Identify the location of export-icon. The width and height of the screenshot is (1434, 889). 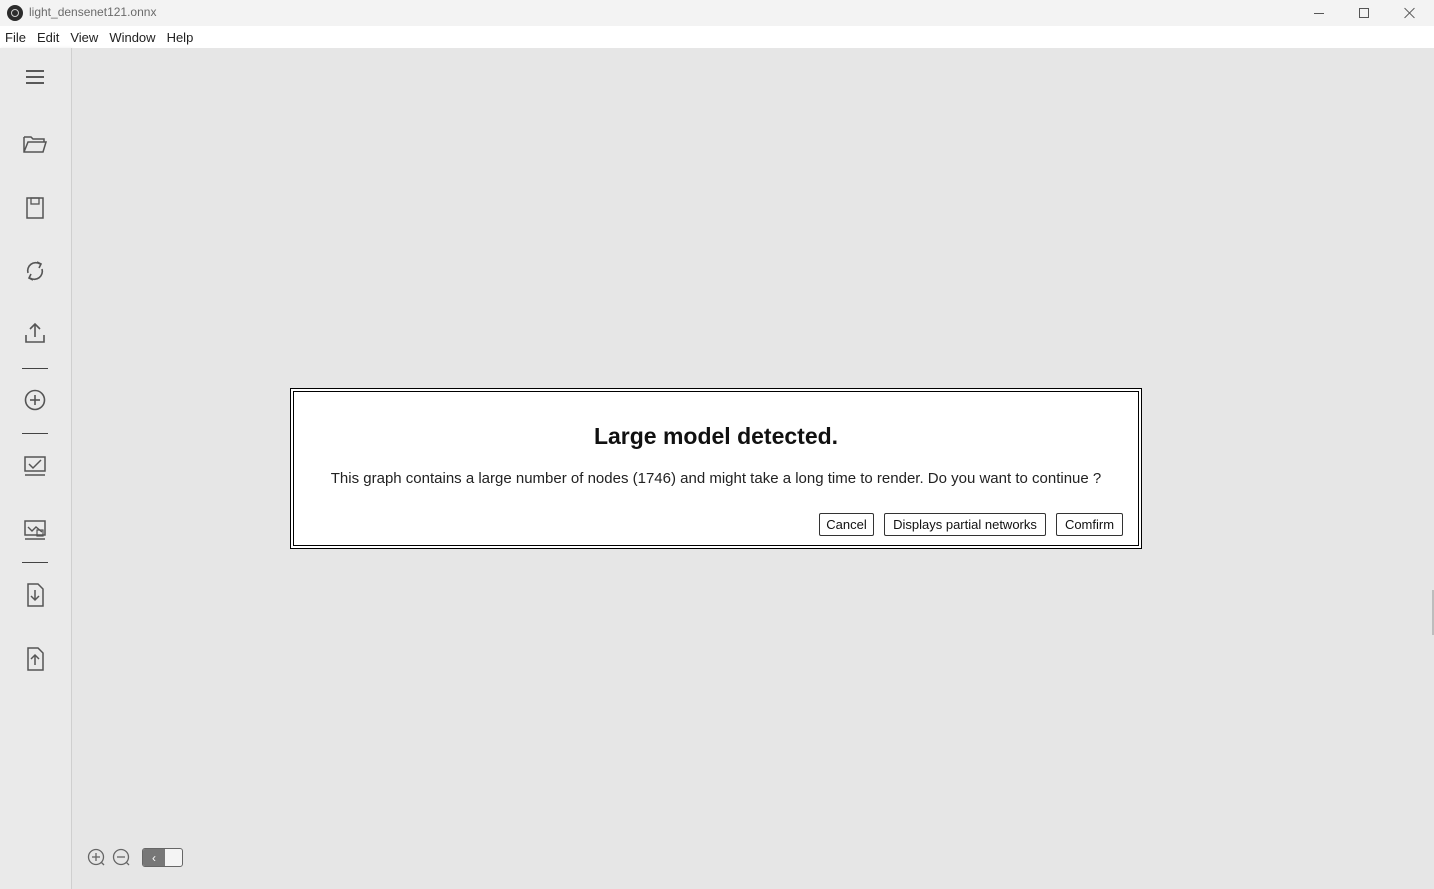
(35, 332).